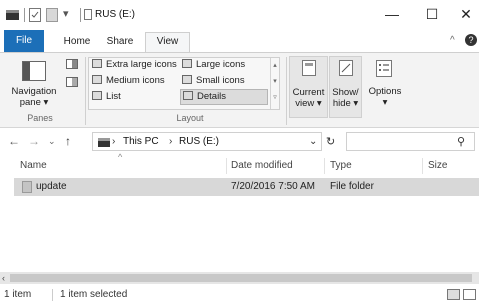 The width and height of the screenshot is (479, 303). I want to click on layout-list: List, so click(106, 97).